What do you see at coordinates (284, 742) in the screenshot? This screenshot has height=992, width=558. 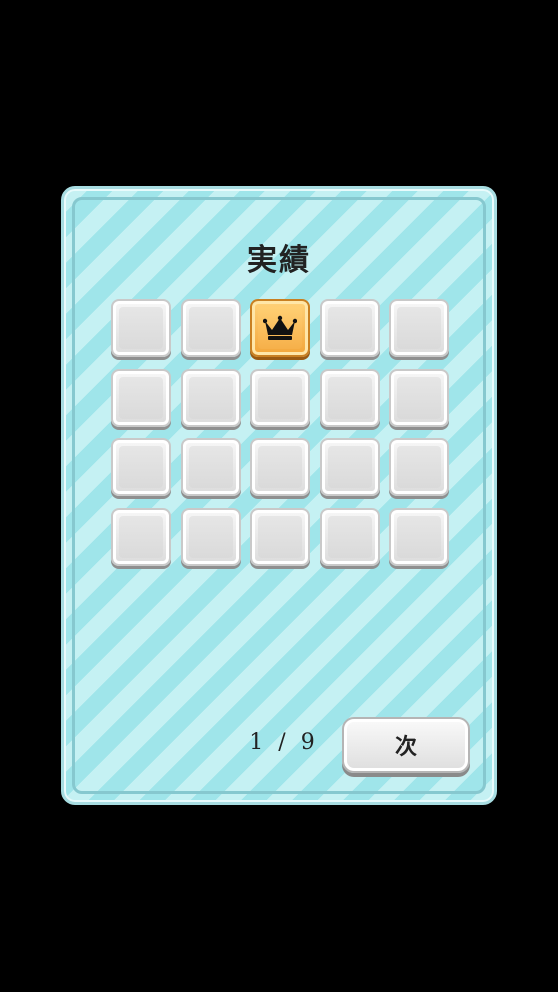 I see `page-indicator: 1 / 9` at bounding box center [284, 742].